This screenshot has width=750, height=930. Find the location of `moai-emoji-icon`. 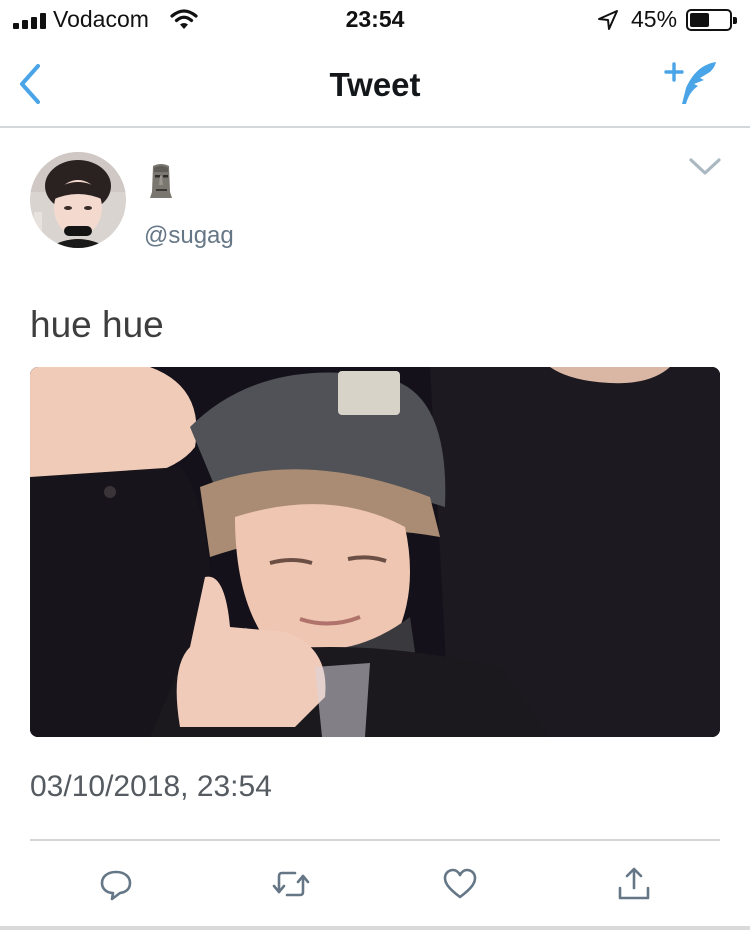

moai-emoji-icon is located at coordinates (161, 181).